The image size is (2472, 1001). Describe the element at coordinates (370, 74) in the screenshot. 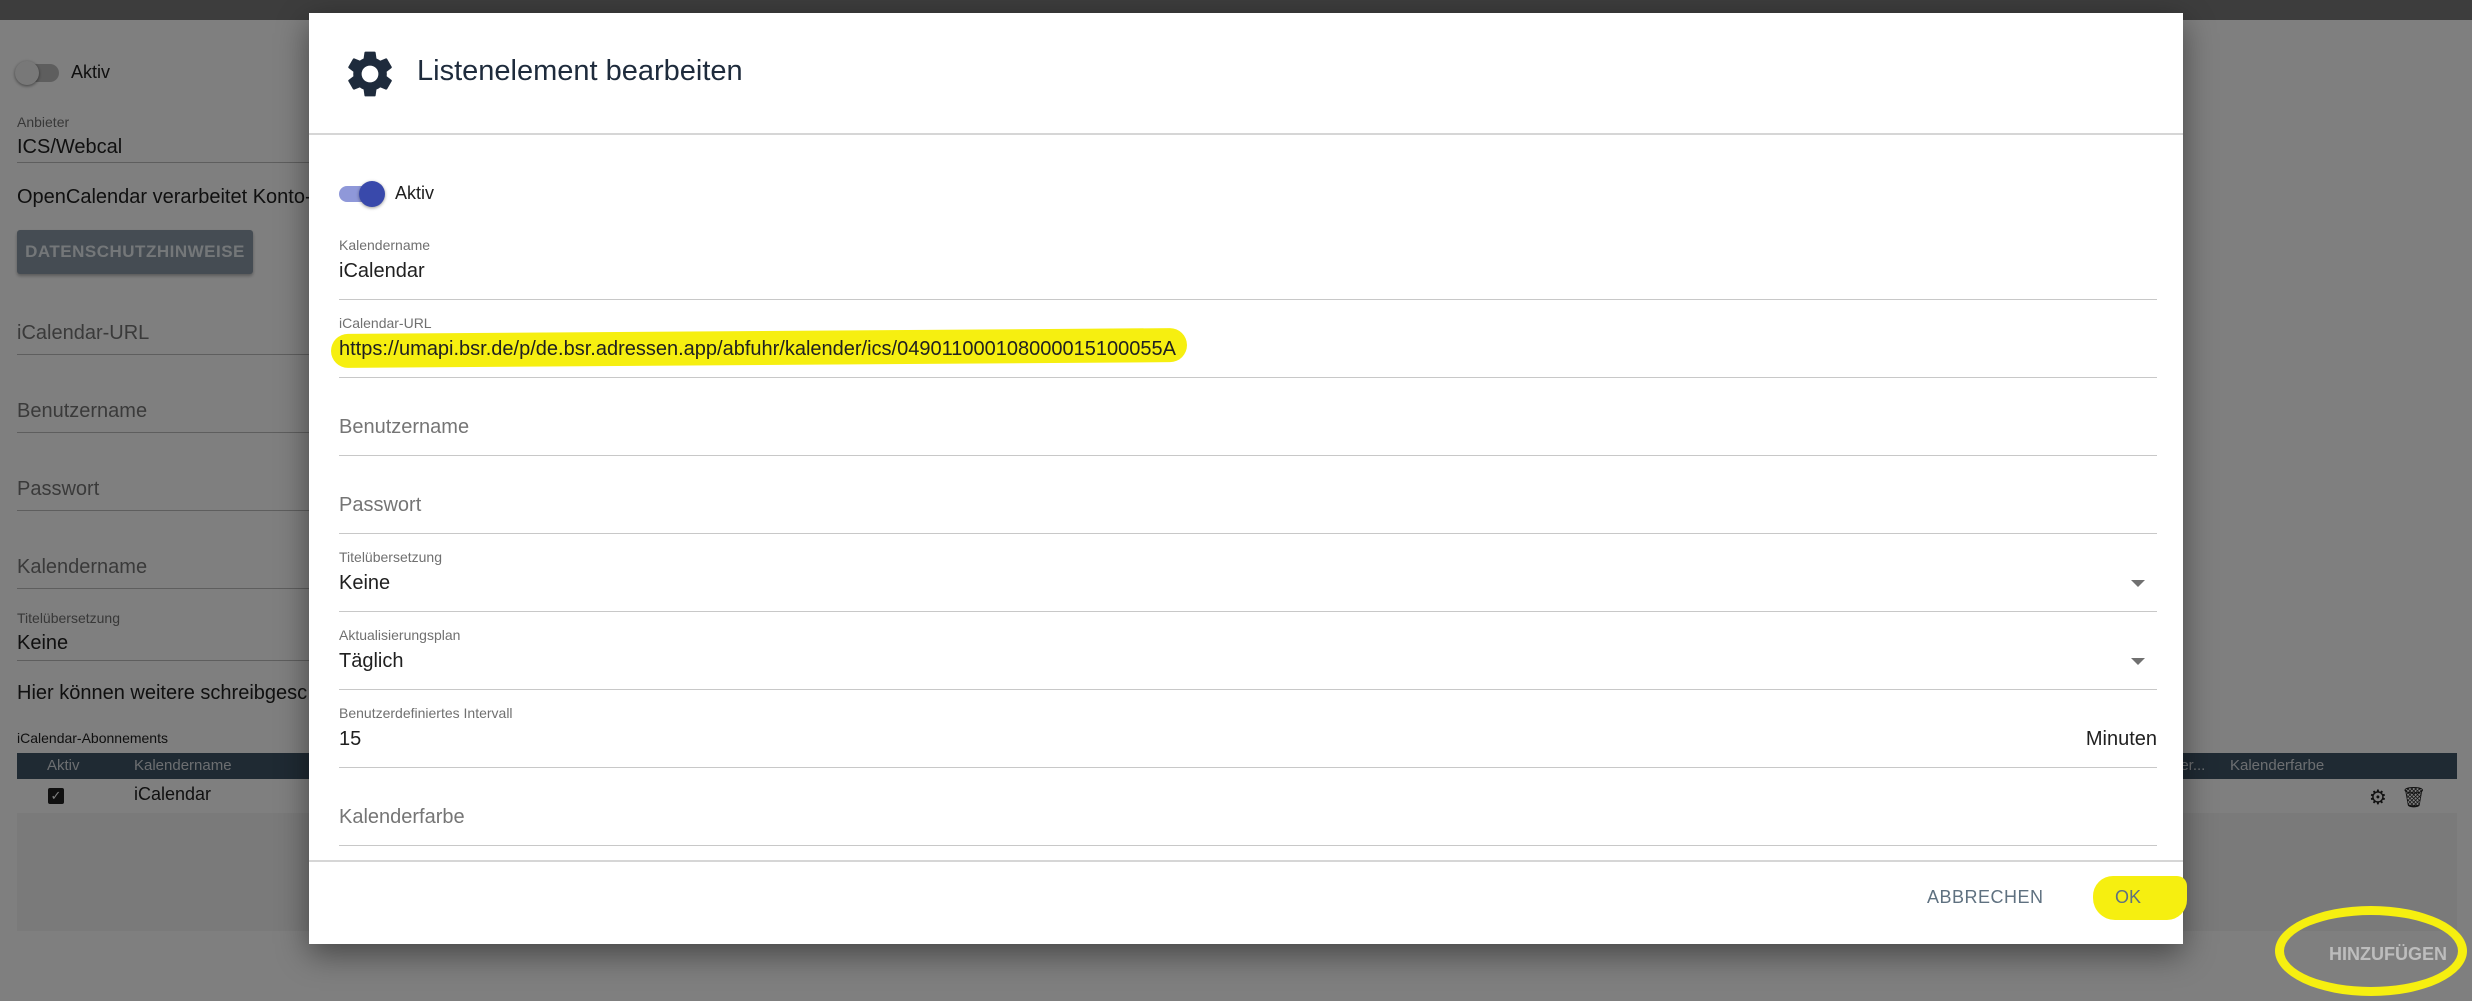

I see `gear-icon` at that location.